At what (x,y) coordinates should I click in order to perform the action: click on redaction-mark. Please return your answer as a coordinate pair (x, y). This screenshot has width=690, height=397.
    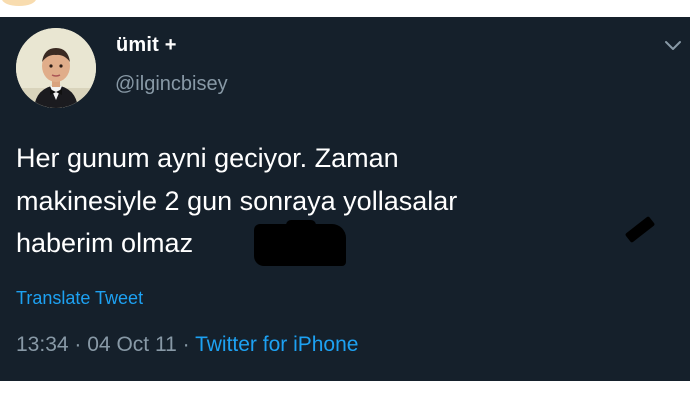
    Looking at the image, I should click on (300, 245).